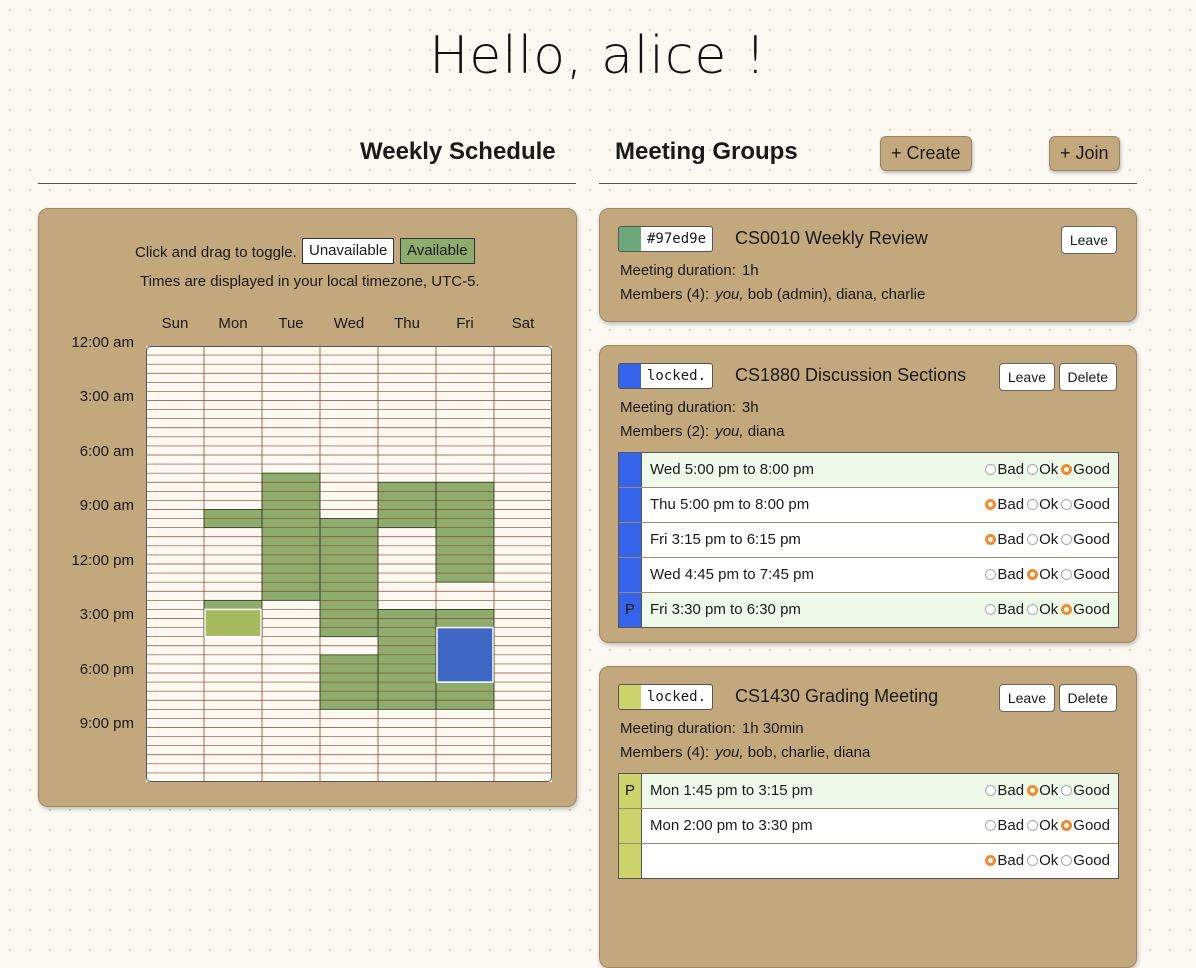 This screenshot has width=1196, height=968. I want to click on join-group-button: + Join, so click(1084, 153).